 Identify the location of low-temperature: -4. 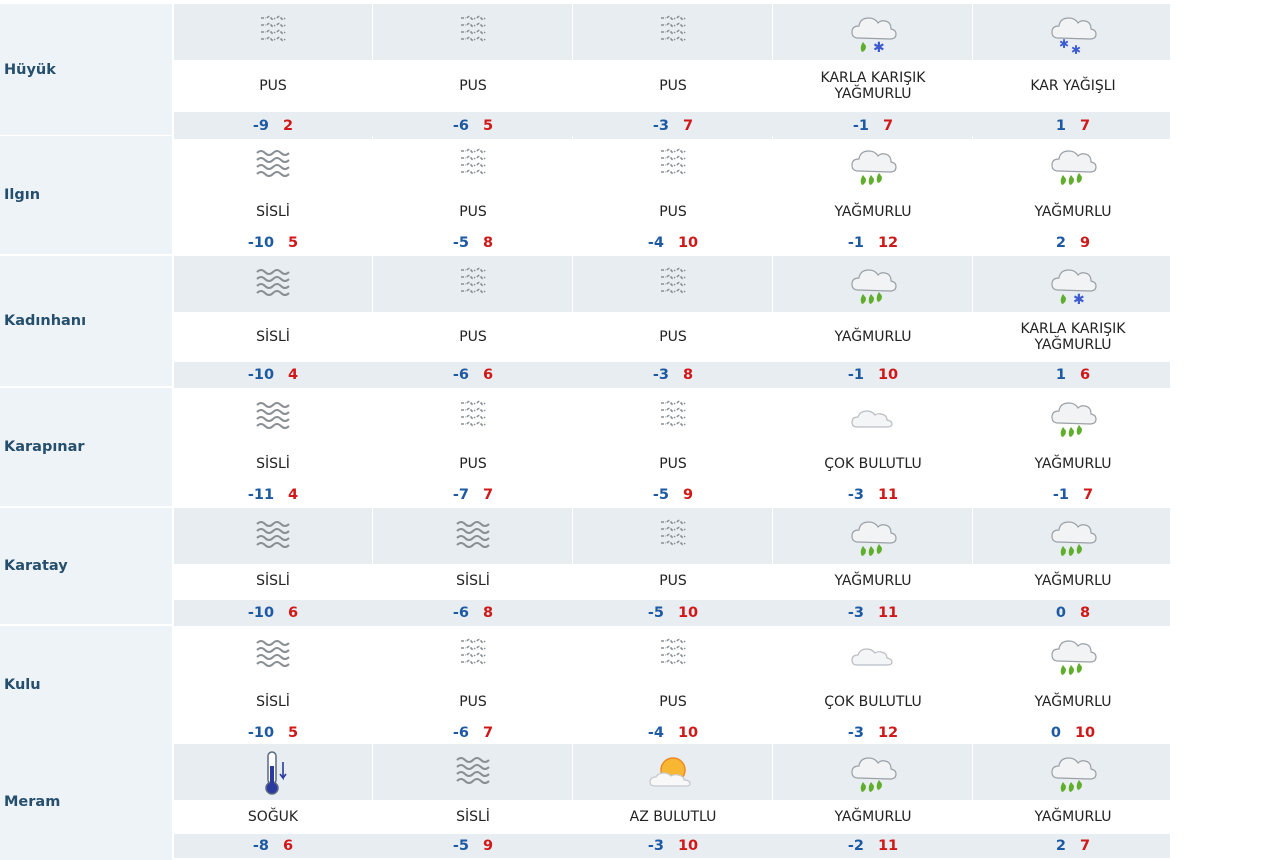
(655, 733).